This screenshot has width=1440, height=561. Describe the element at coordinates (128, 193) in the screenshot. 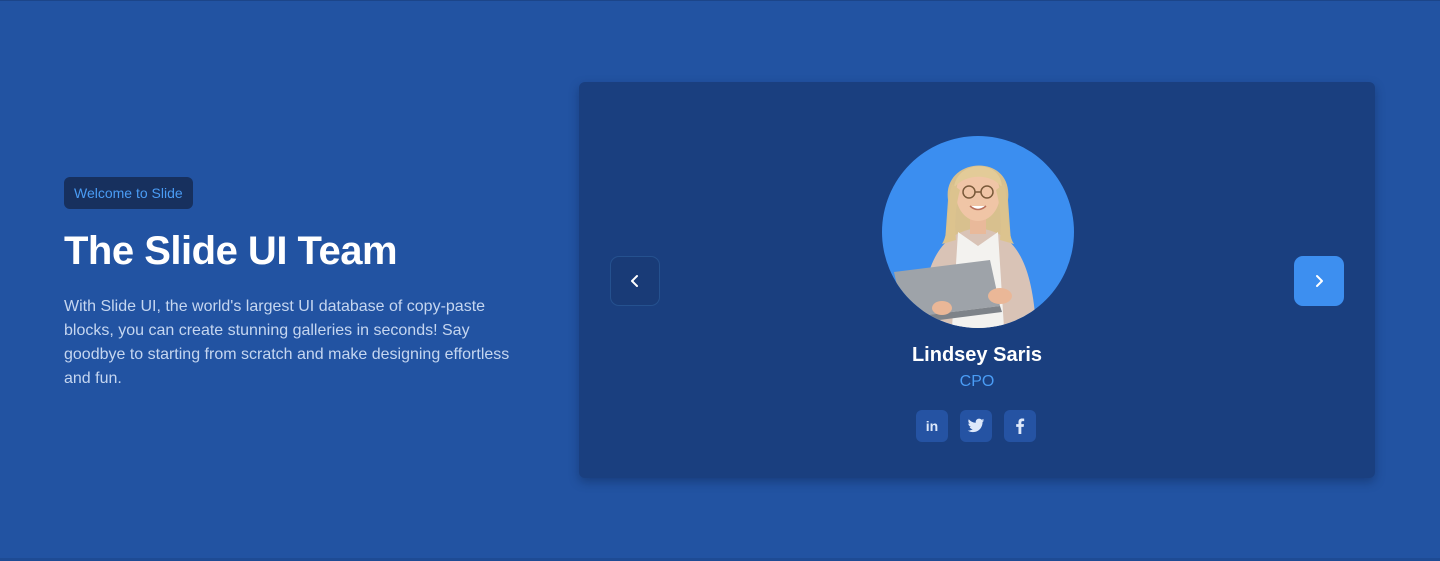

I see `welcome-badge: Welcome to Slide` at that location.